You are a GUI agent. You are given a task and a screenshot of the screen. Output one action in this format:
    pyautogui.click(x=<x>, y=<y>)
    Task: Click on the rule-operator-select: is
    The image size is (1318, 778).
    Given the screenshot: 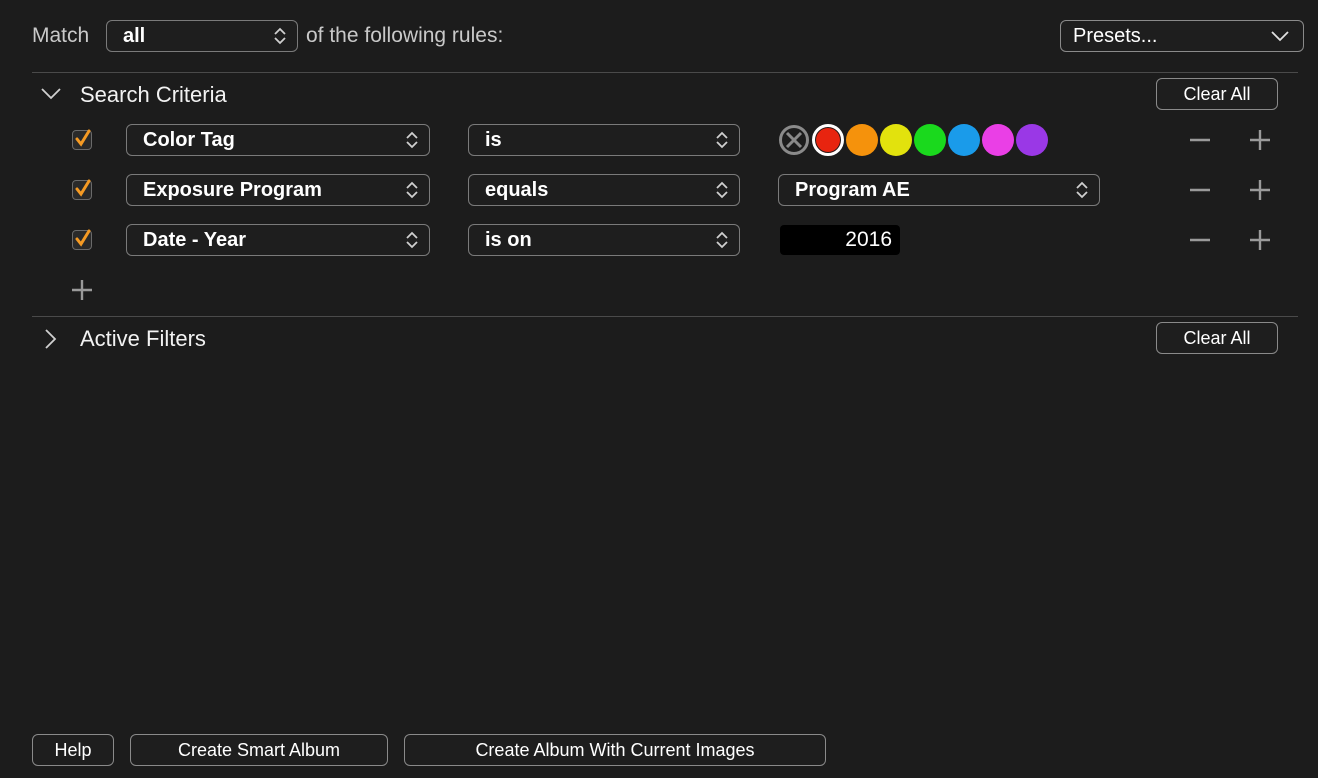 What is the action you would take?
    pyautogui.click(x=604, y=140)
    